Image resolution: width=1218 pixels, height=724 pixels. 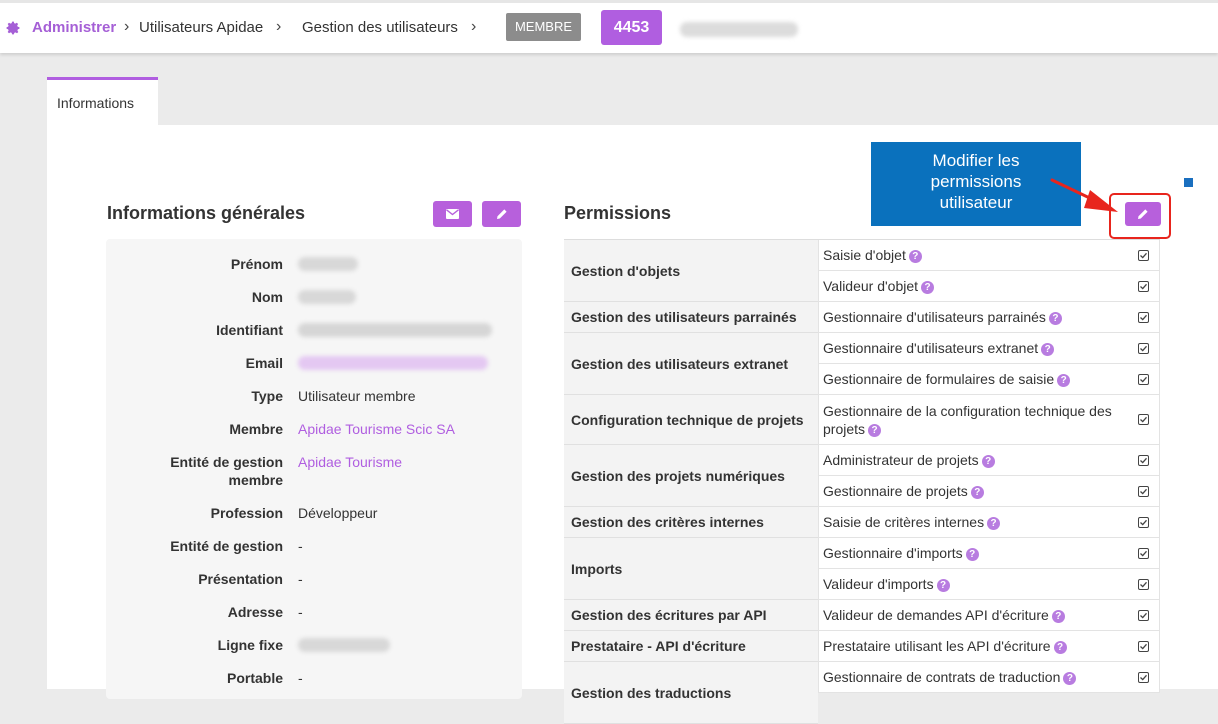 I want to click on perm-row: Valideur d'imports?, so click(x=989, y=584).